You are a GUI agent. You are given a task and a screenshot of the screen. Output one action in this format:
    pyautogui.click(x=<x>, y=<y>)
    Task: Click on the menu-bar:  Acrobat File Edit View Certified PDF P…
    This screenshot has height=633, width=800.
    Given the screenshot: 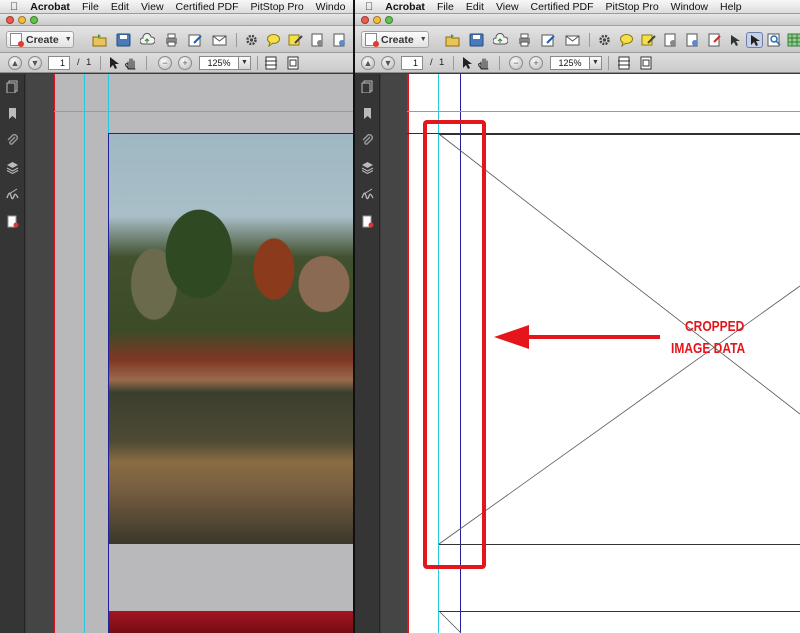 What is the action you would take?
    pyautogui.click(x=176, y=7)
    